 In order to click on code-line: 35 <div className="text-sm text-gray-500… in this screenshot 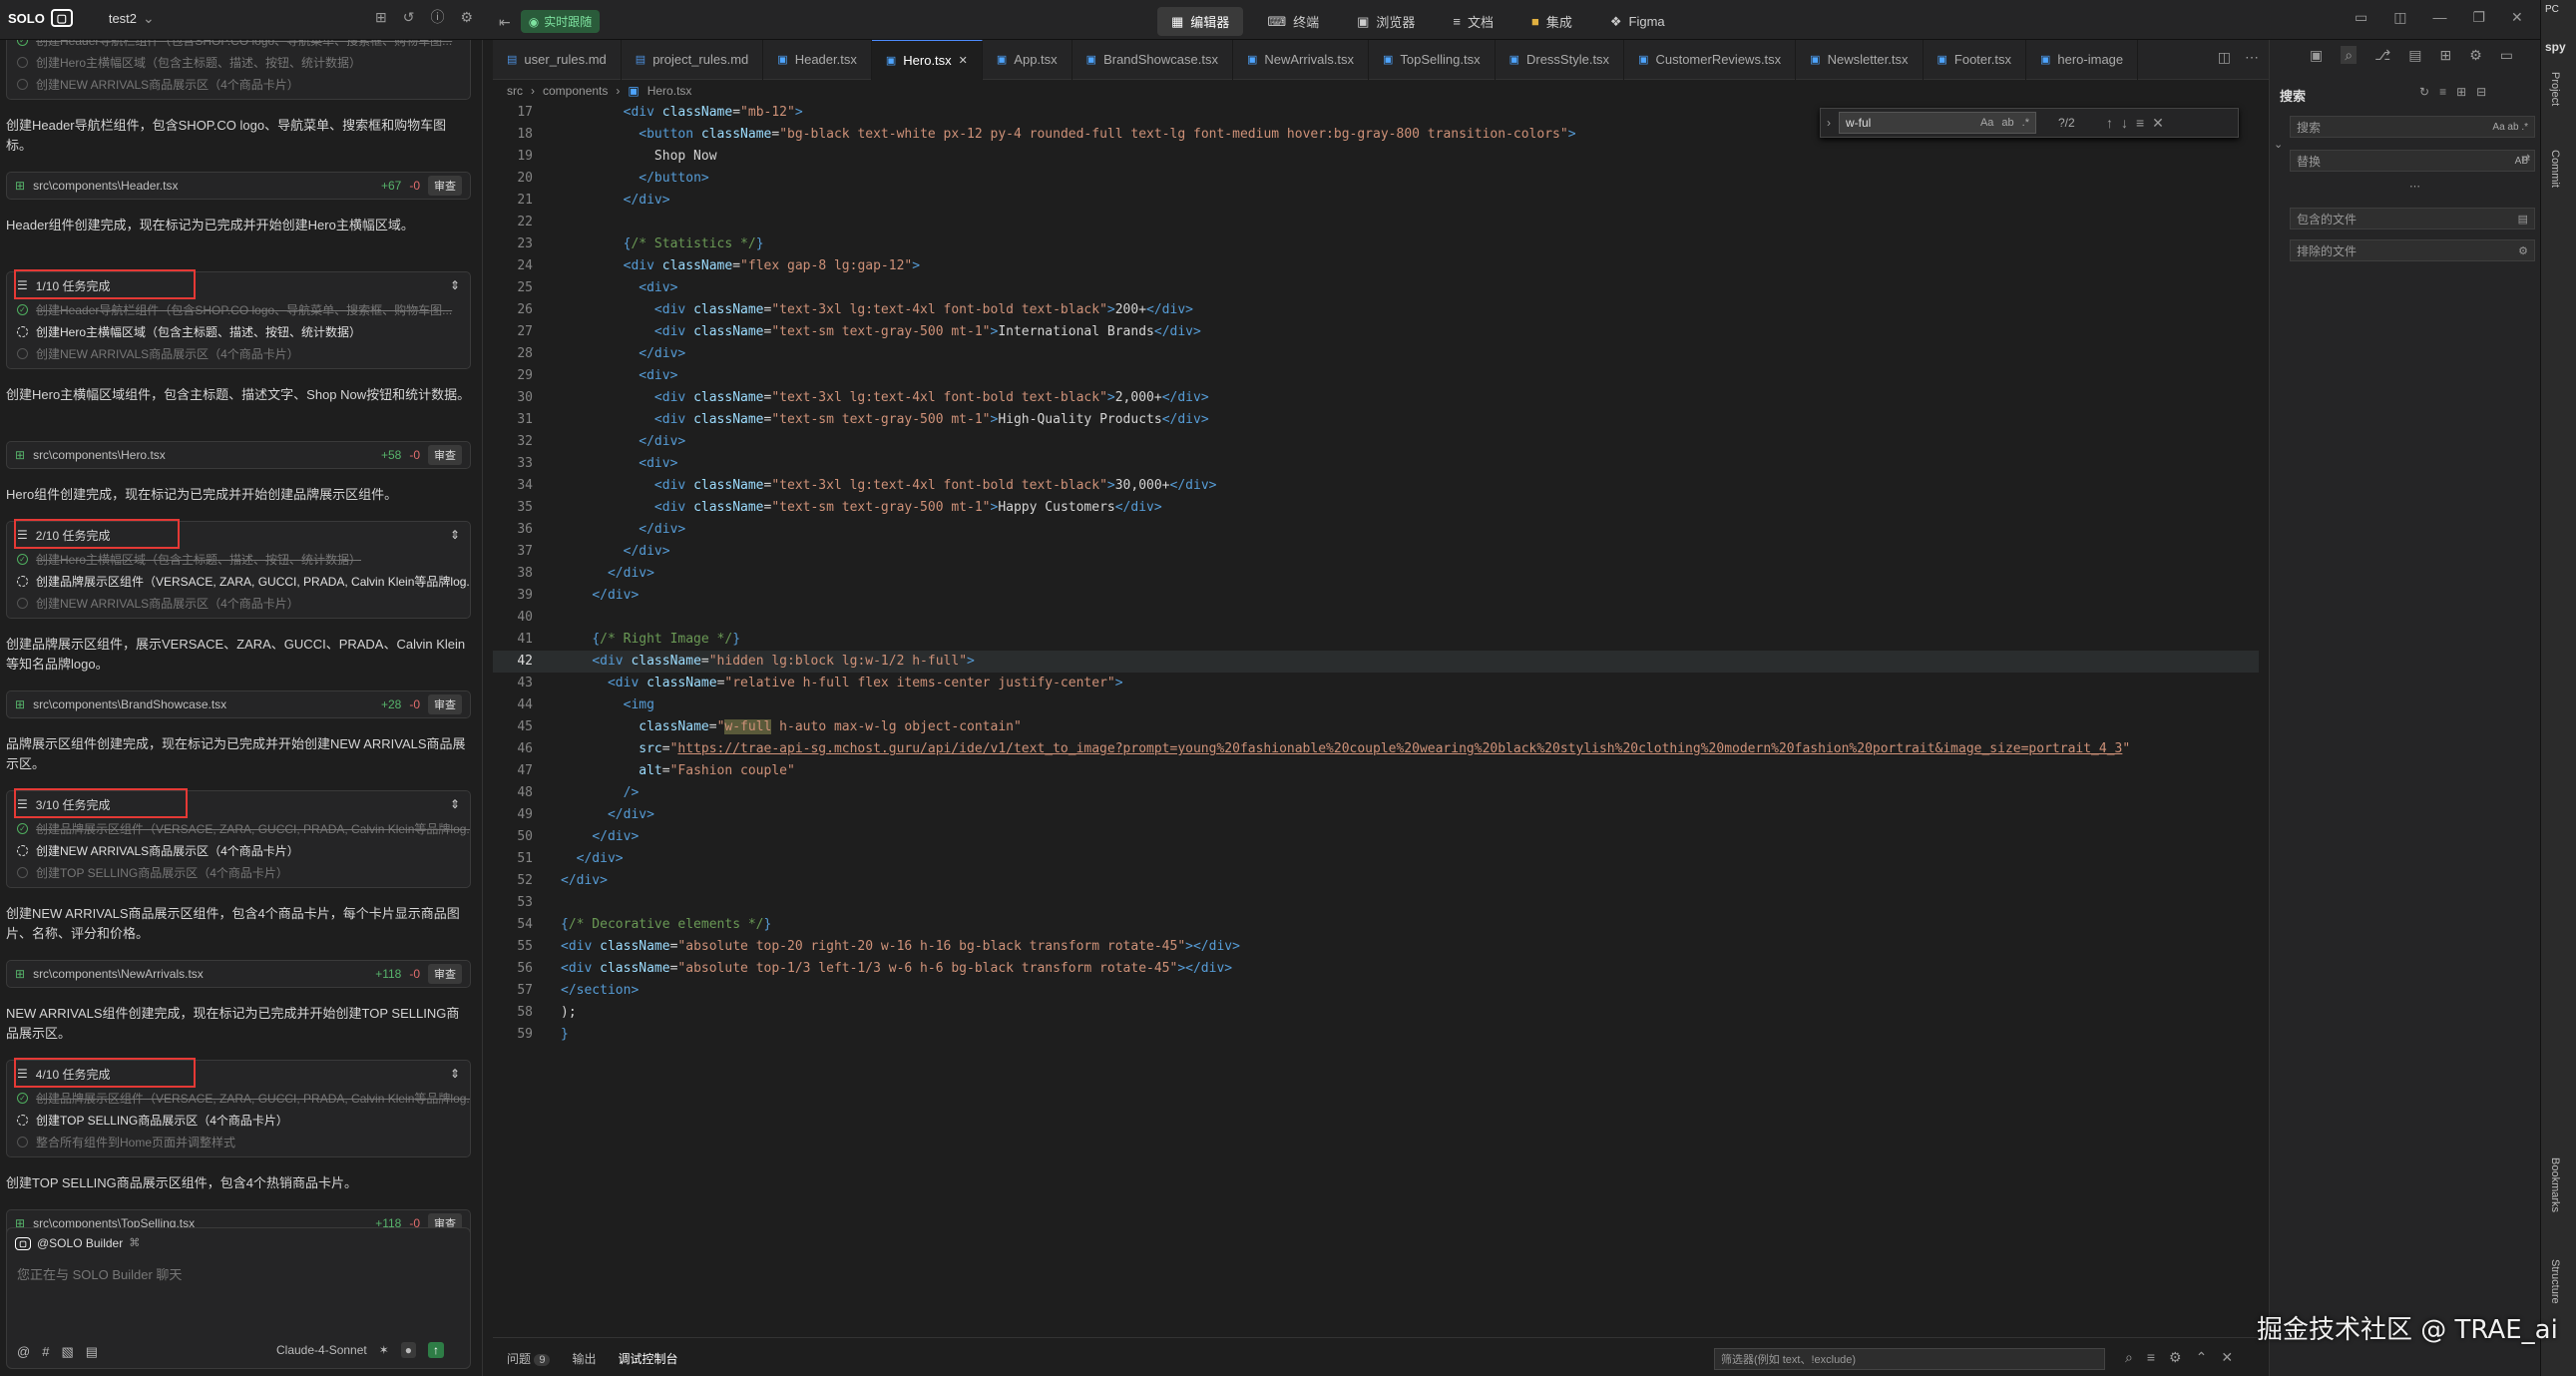, I will do `click(1376, 508)`.